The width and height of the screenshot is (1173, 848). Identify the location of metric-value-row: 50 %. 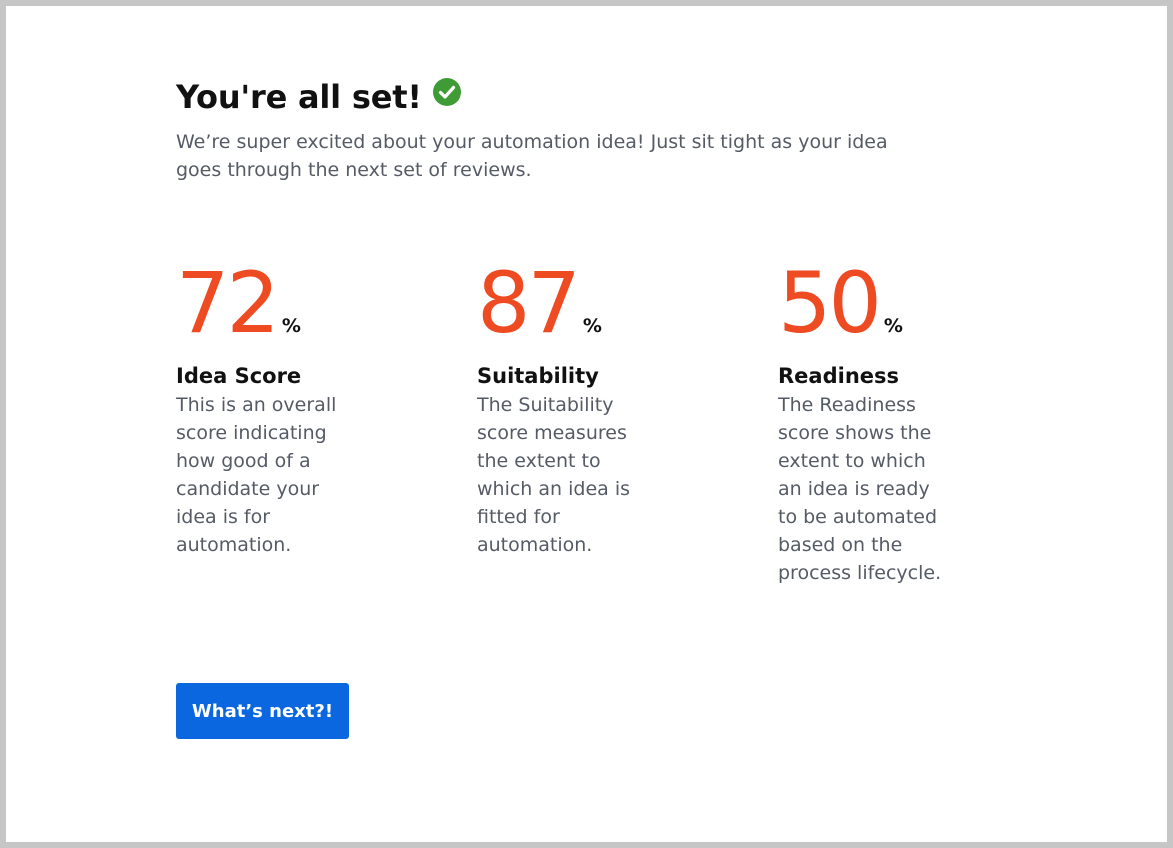
(868, 303).